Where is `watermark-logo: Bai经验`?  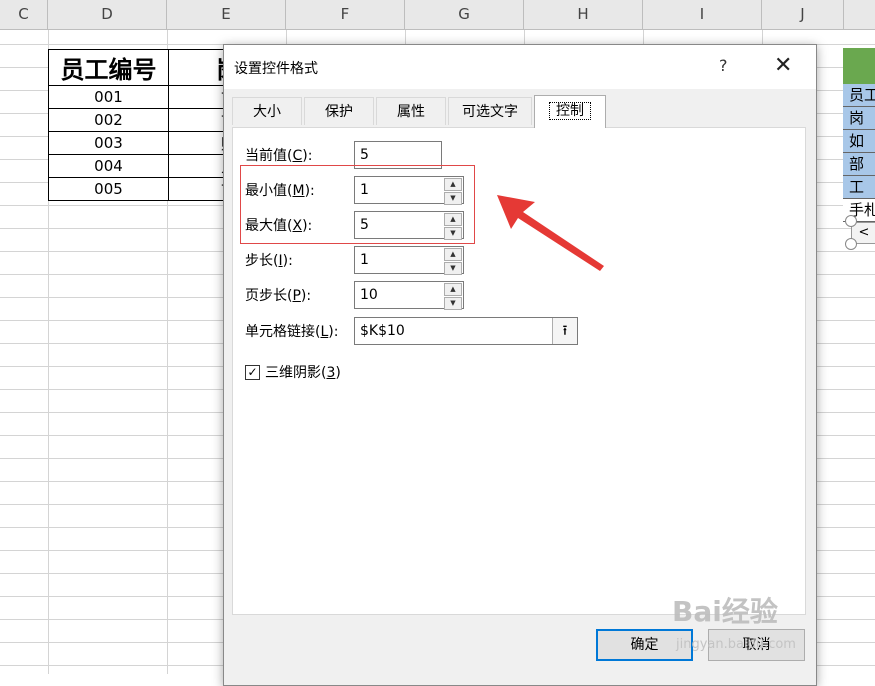 watermark-logo: Bai经验 is located at coordinates (725, 611).